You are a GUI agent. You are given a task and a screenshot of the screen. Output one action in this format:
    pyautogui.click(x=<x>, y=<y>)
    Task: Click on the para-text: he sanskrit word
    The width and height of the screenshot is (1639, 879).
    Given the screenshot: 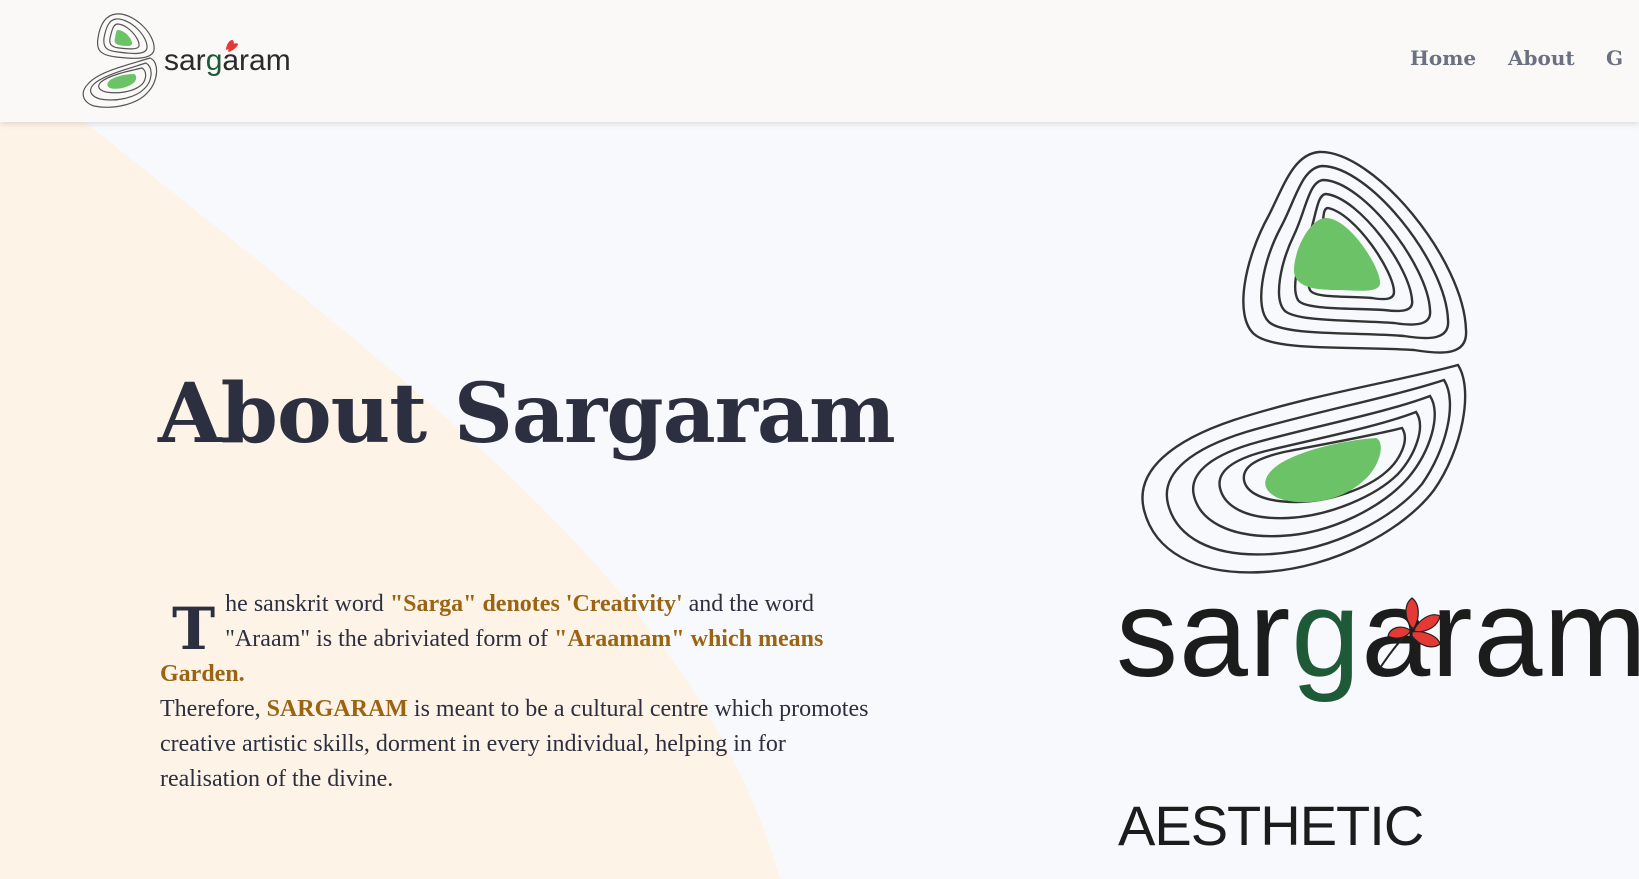 What is the action you would take?
    pyautogui.click(x=307, y=604)
    